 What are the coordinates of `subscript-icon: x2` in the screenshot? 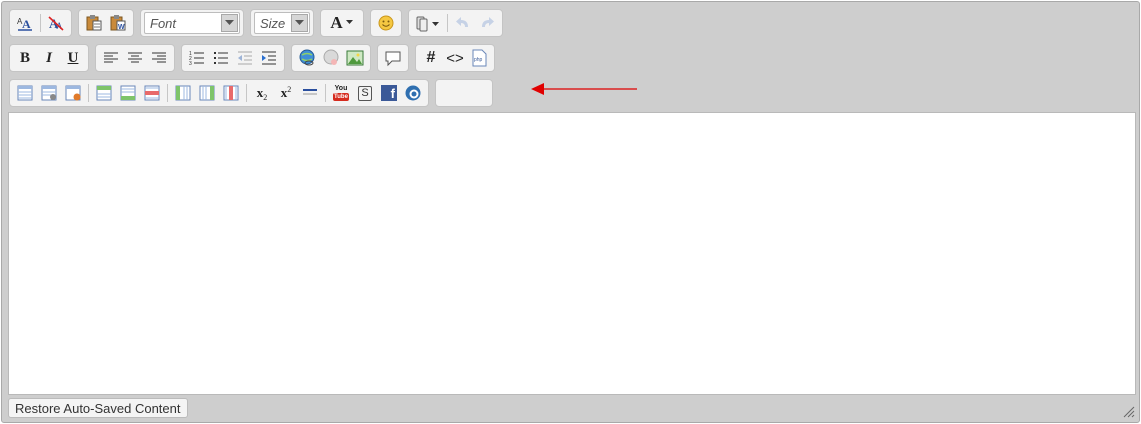 It's located at (262, 93).